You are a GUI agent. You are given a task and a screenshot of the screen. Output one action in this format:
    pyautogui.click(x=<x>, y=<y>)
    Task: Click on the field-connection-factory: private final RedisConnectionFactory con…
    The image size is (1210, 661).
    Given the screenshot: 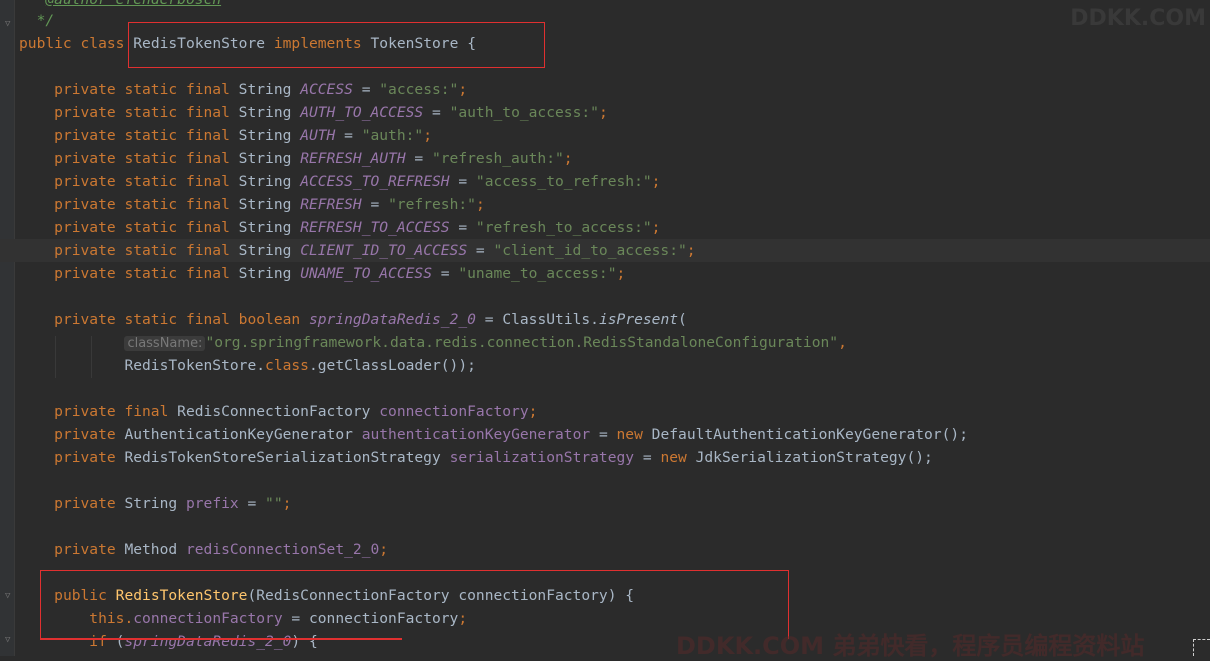 What is the action you would take?
    pyautogui.click(x=296, y=411)
    